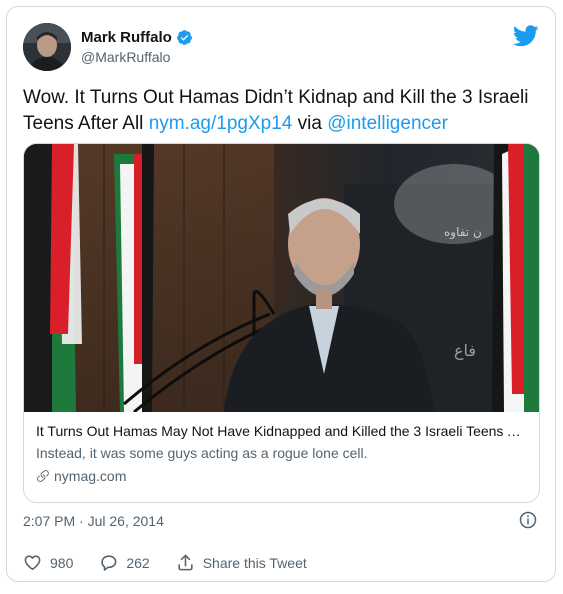 This screenshot has height=594, width=563. I want to click on info-icon, so click(528, 520).